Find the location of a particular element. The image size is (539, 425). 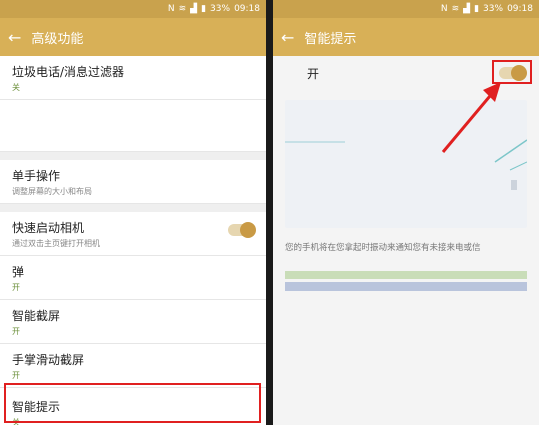

switch-label: 开 is located at coordinates (313, 73).